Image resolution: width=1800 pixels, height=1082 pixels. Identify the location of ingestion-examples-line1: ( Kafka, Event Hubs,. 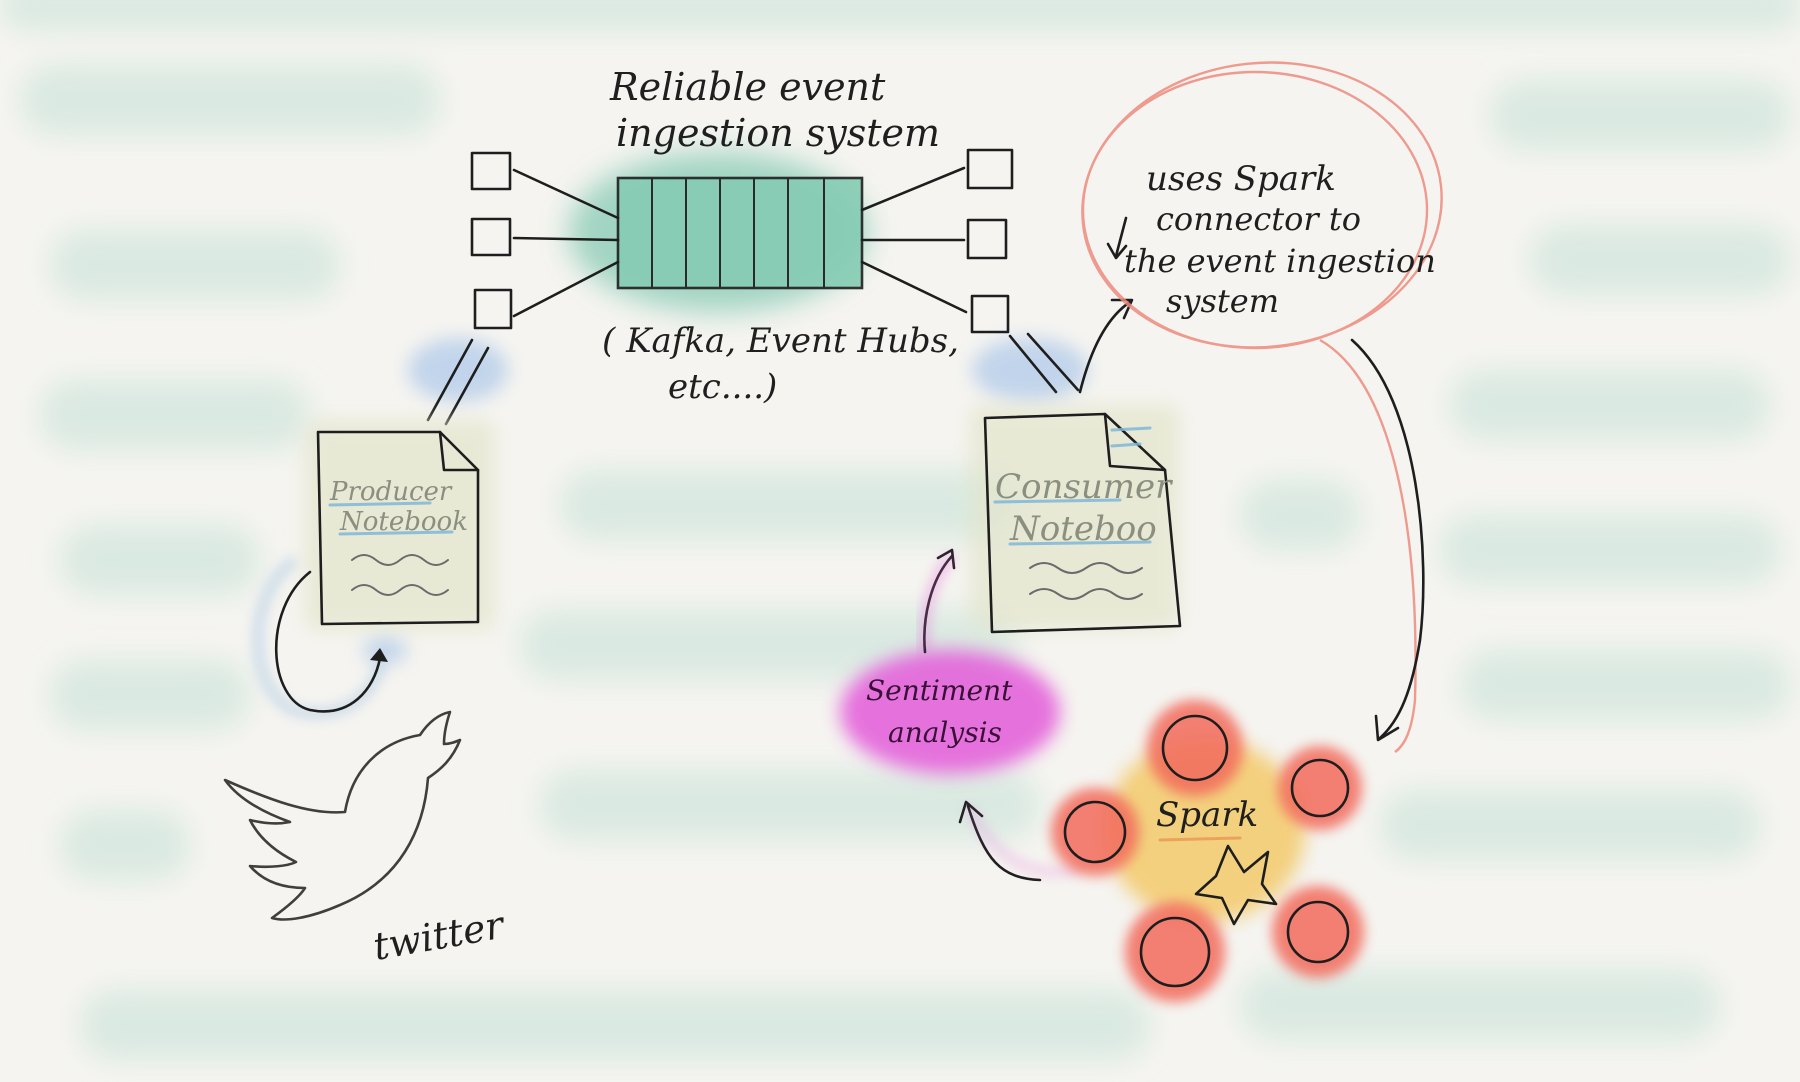
(780, 341).